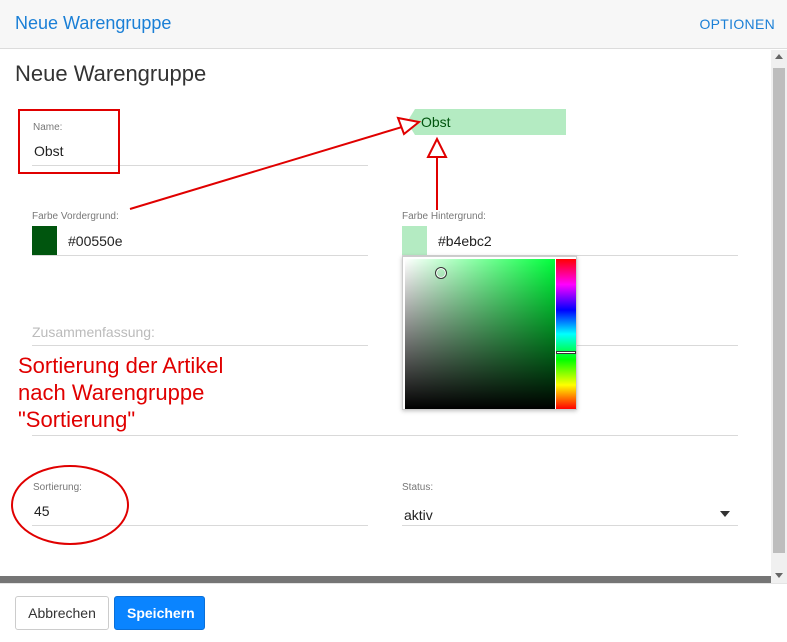 The height and width of the screenshot is (642, 787). What do you see at coordinates (111, 73) in the screenshot?
I see `form-title: Neue Warengruppe` at bounding box center [111, 73].